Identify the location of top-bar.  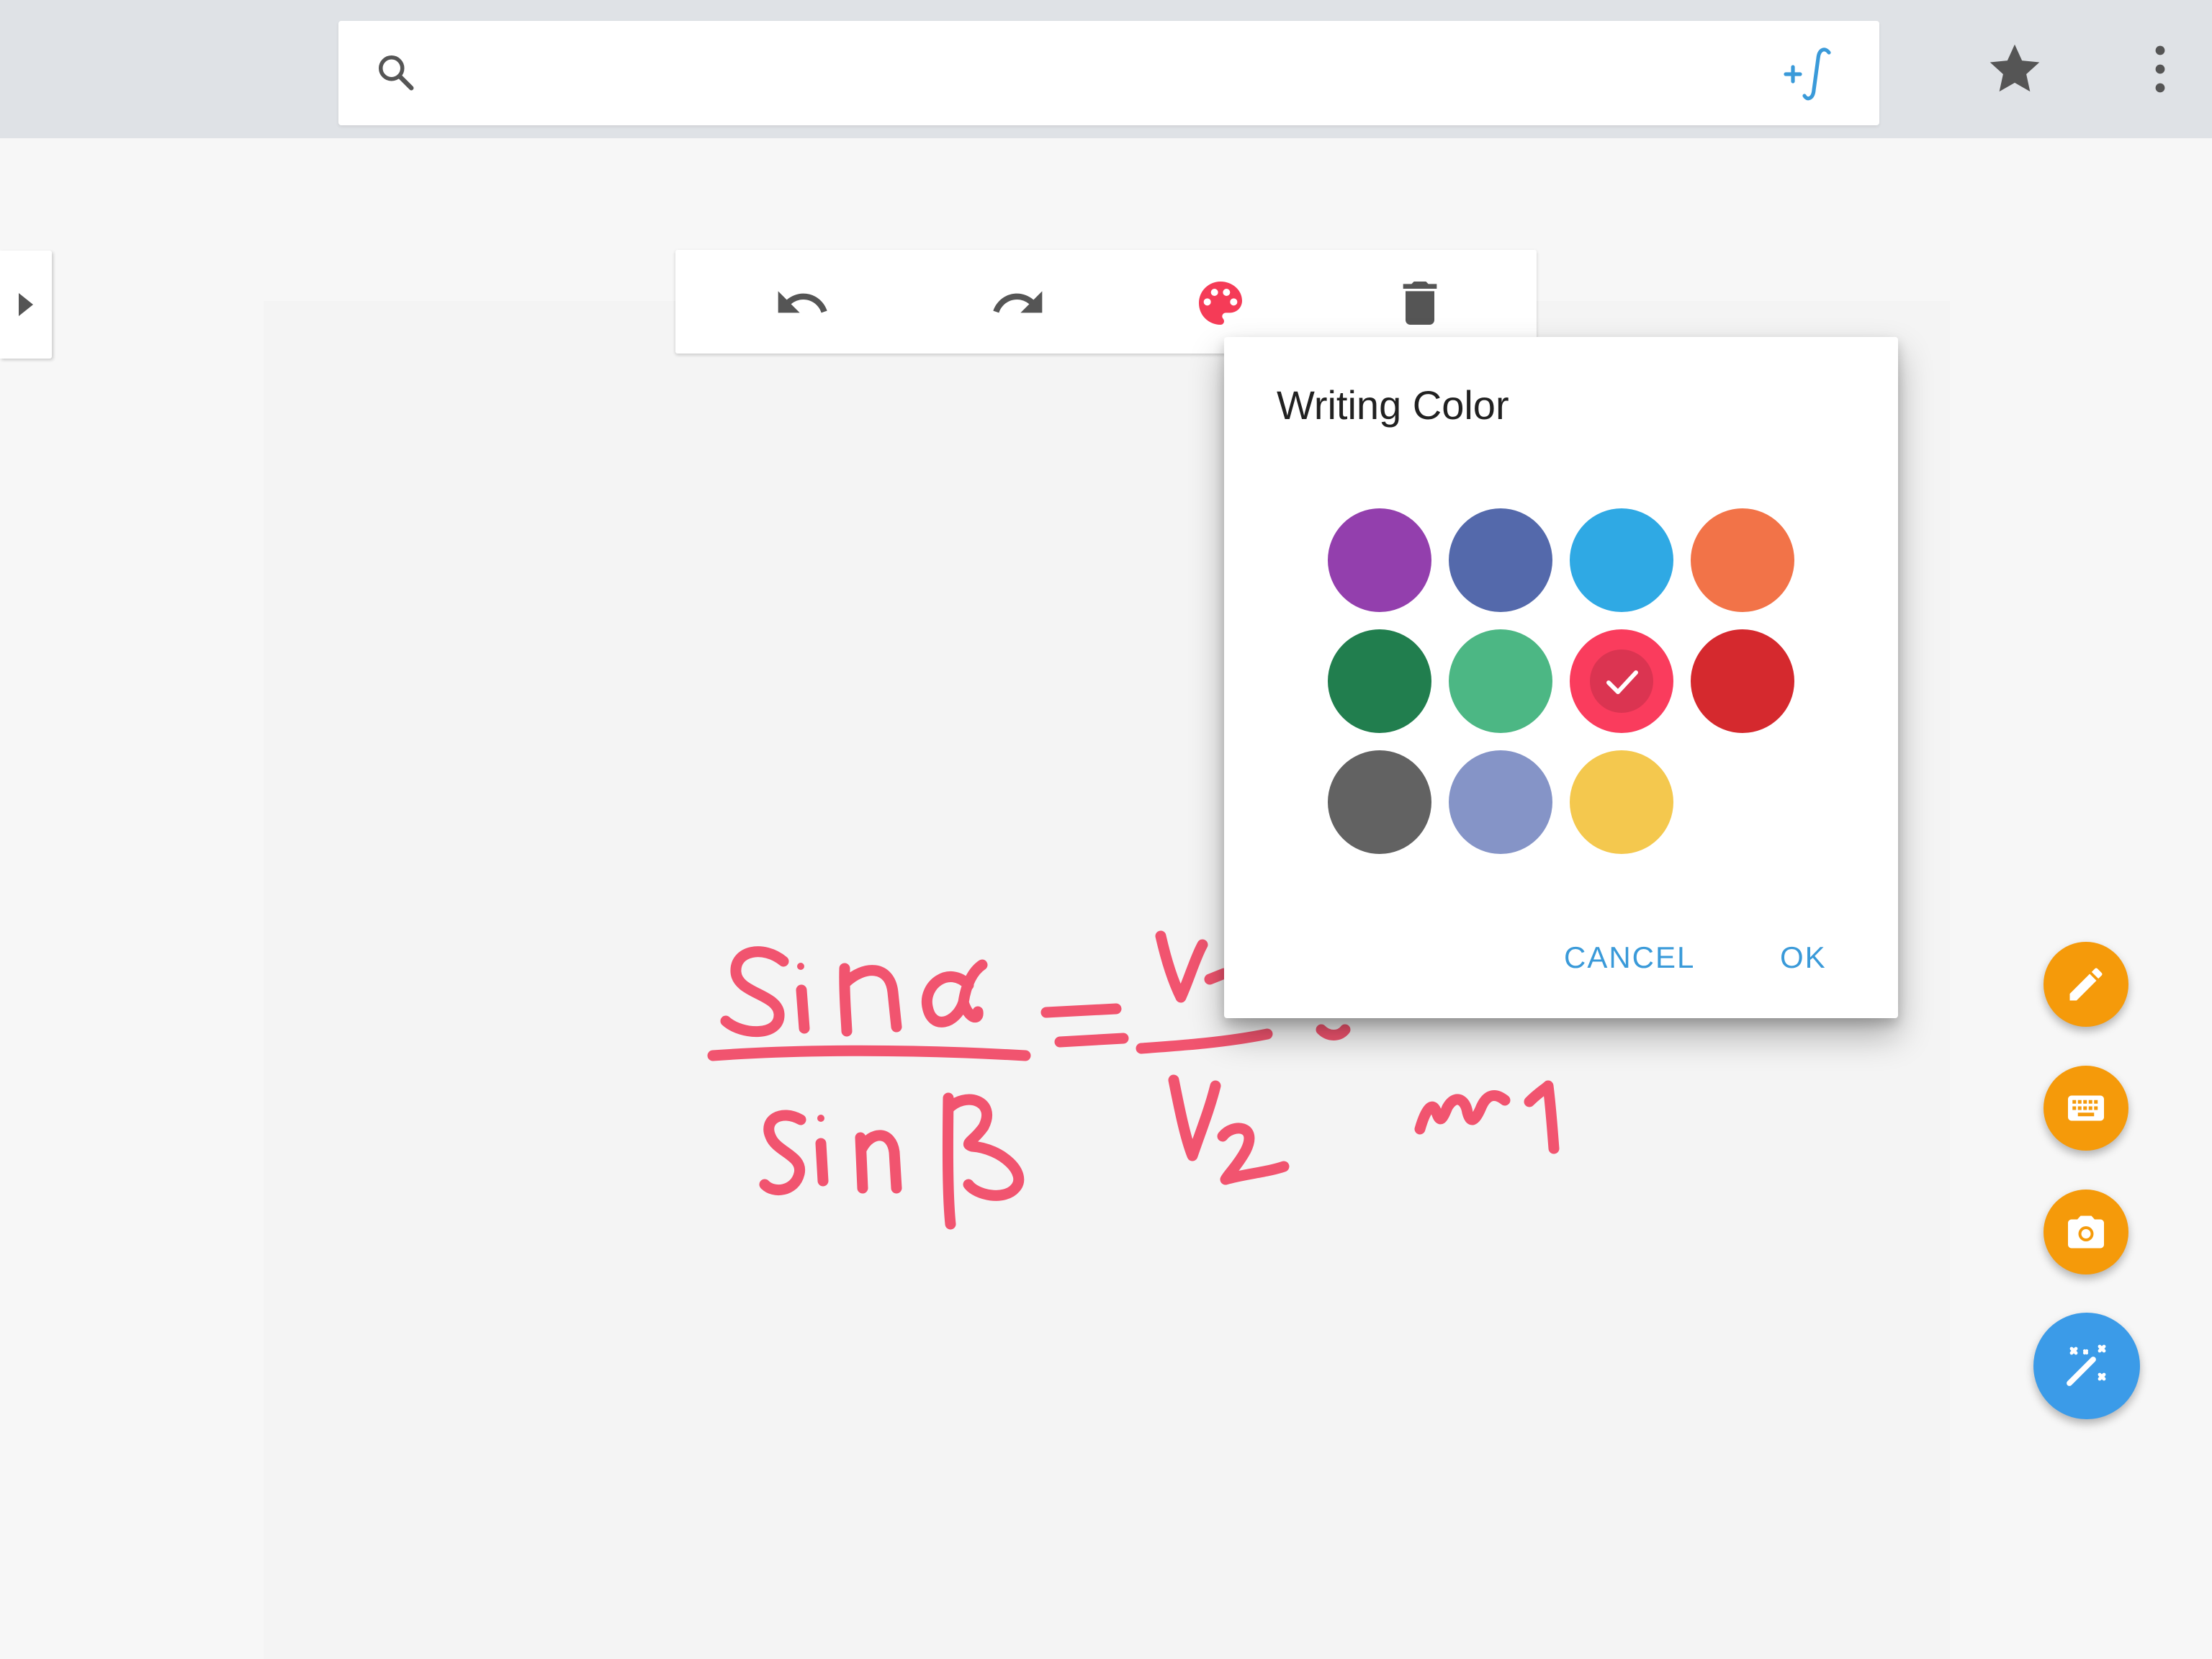
(1106, 69).